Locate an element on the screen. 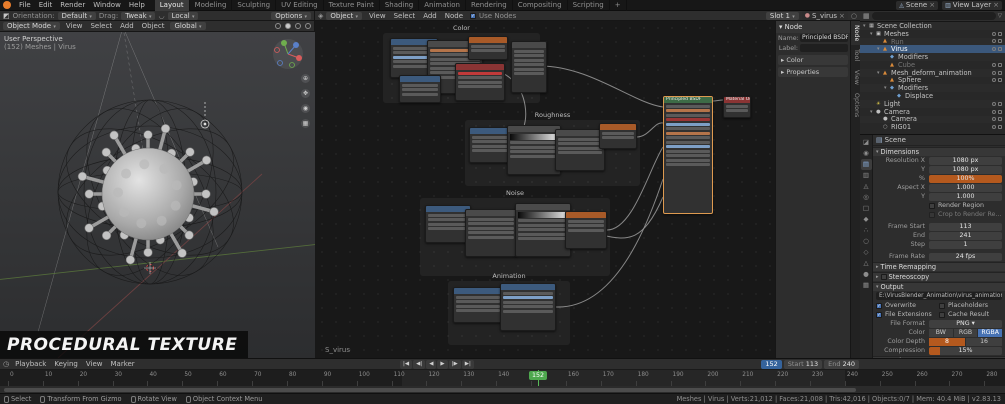 The image size is (1005, 404). color-option-bw: BW is located at coordinates (941, 332).